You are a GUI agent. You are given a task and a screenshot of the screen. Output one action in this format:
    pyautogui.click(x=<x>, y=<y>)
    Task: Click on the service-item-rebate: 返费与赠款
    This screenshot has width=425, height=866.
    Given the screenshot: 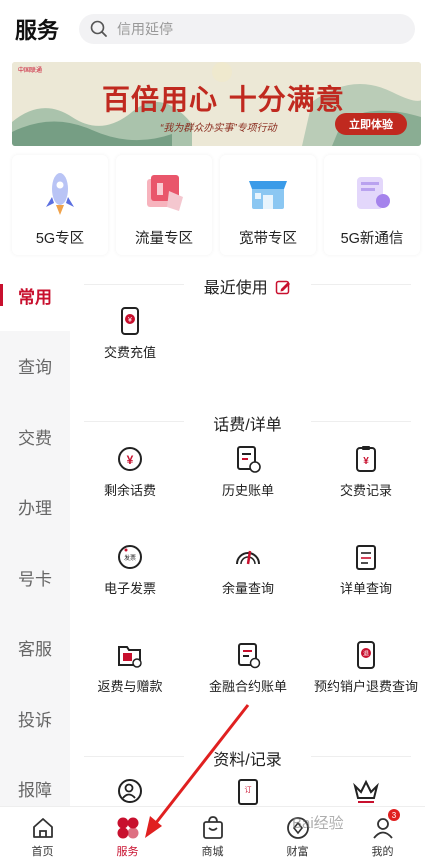 What is the action you would take?
    pyautogui.click(x=130, y=667)
    